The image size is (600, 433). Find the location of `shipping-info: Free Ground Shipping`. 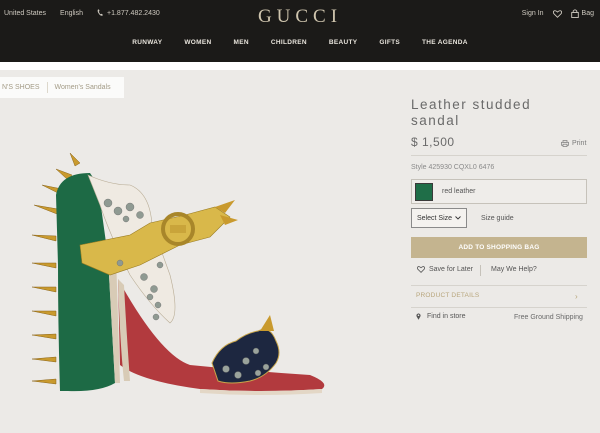

shipping-info: Free Ground Shipping is located at coordinates (548, 317).